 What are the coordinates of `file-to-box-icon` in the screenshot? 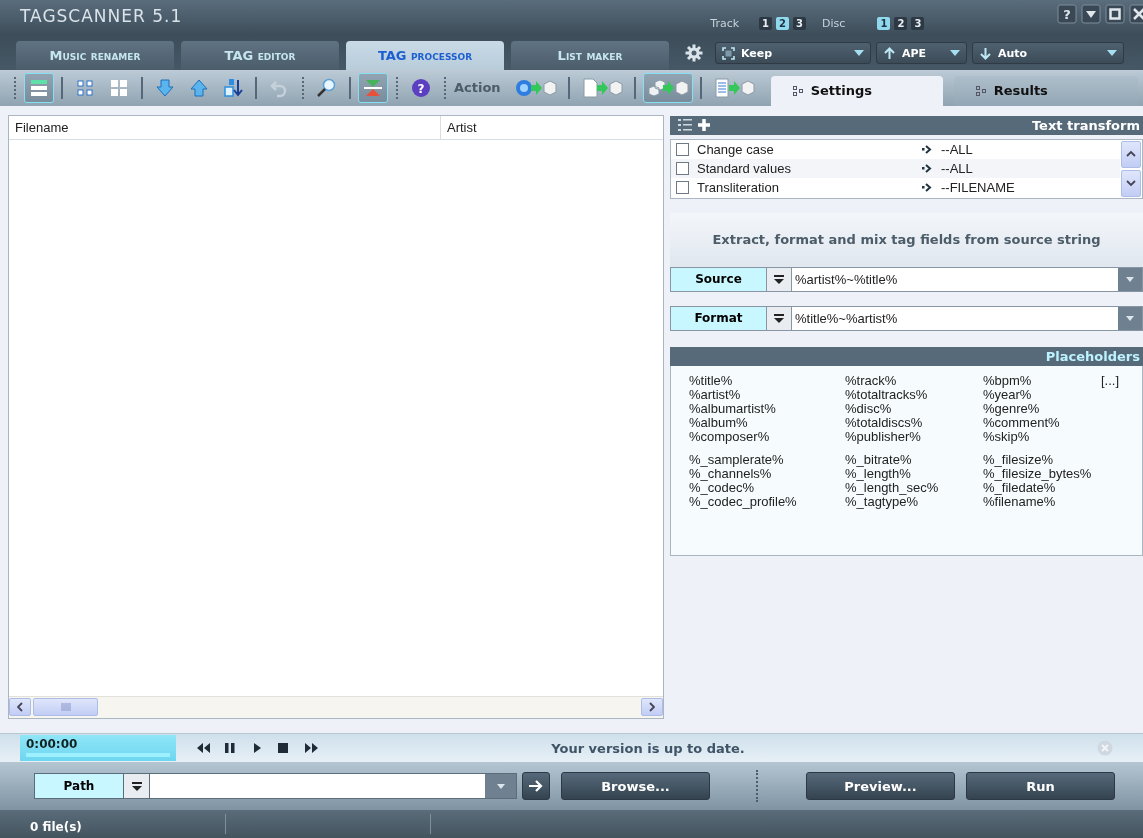 It's located at (601, 87).